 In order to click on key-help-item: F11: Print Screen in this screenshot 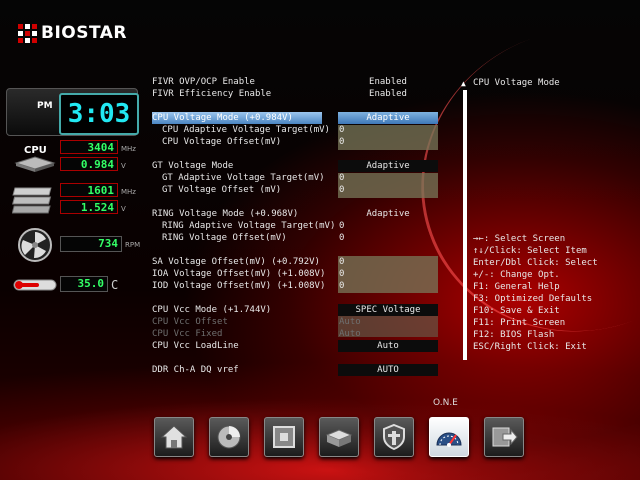, I will do `click(519, 323)`.